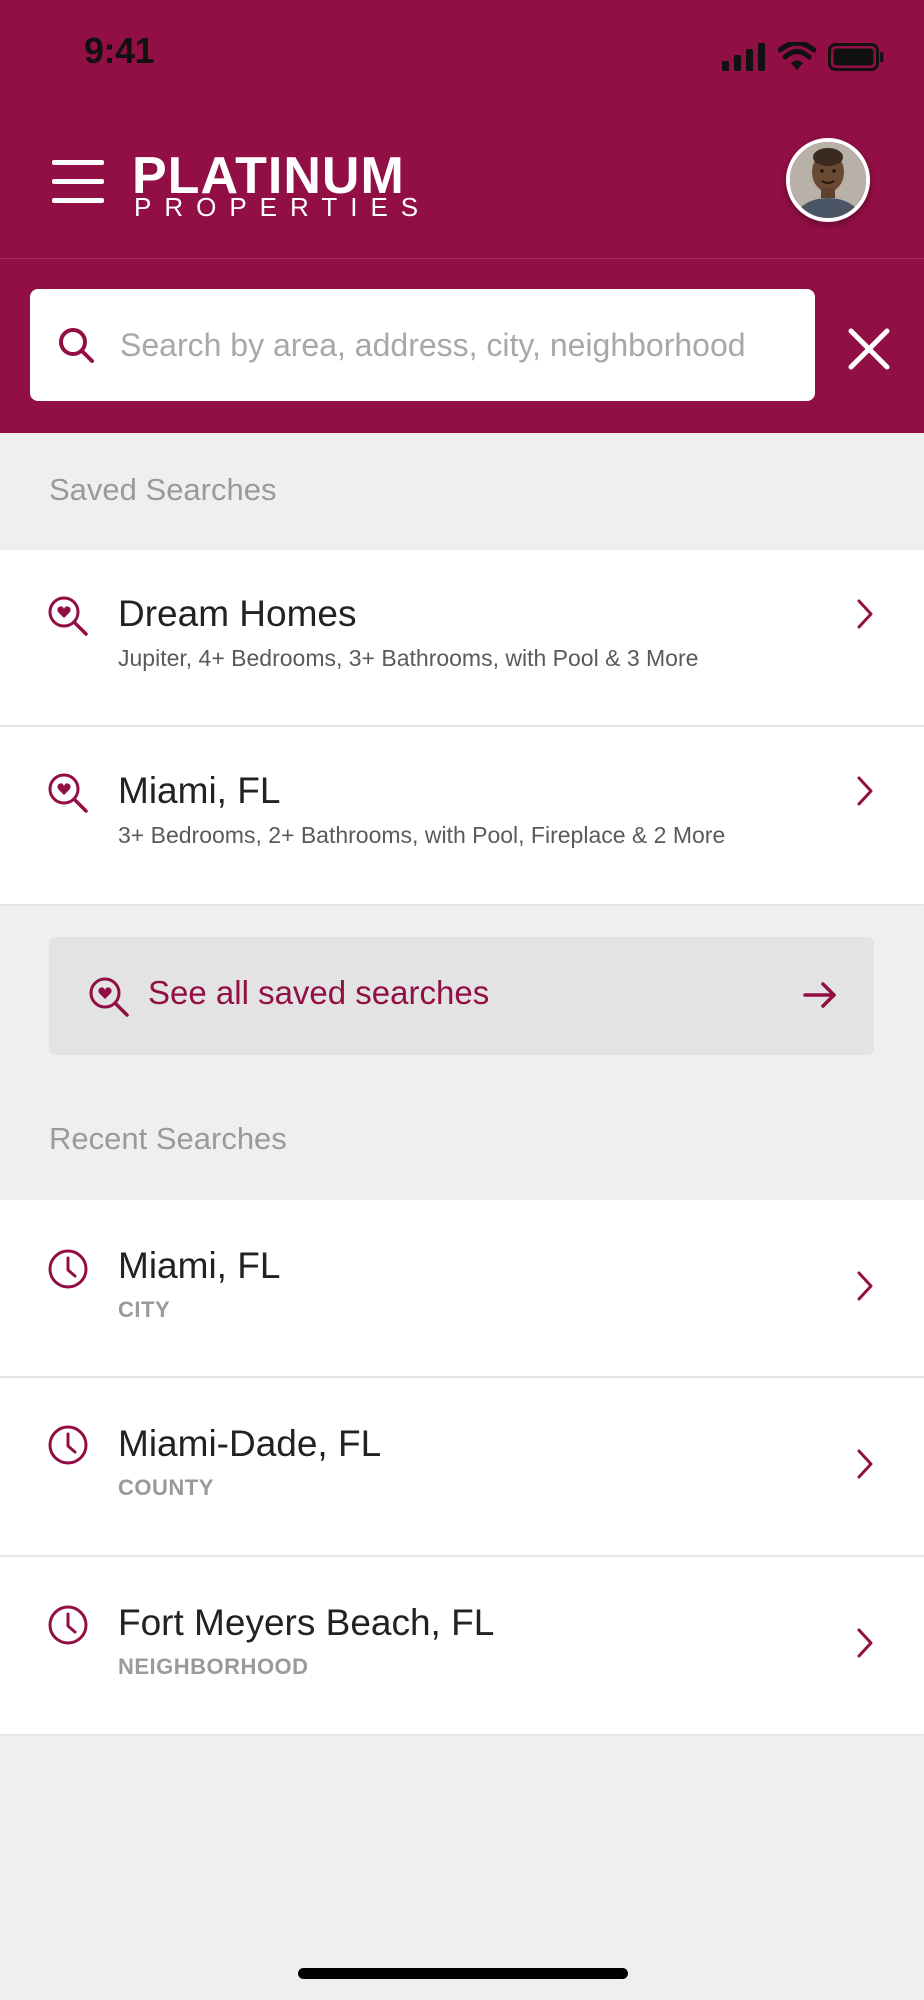 This screenshot has height=2000, width=924. What do you see at coordinates (213, 1666) in the screenshot?
I see `recent-search-type: NEIGHBORHOOD` at bounding box center [213, 1666].